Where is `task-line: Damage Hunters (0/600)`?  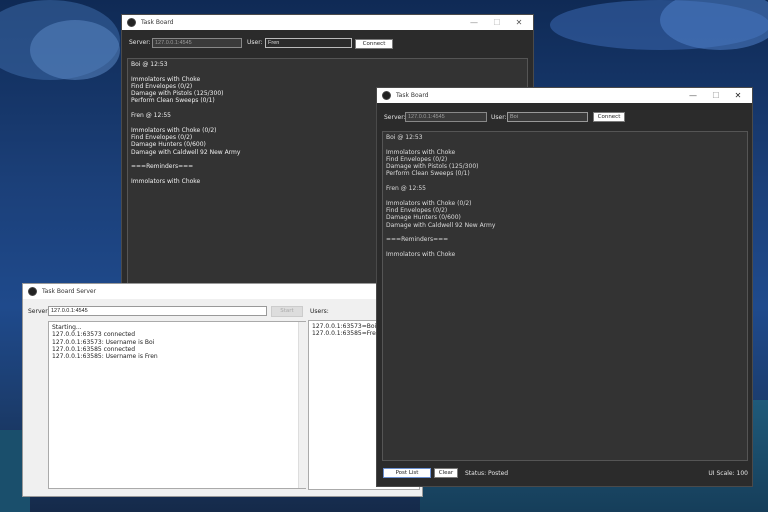 task-line: Damage Hunters (0/600) is located at coordinates (423, 218).